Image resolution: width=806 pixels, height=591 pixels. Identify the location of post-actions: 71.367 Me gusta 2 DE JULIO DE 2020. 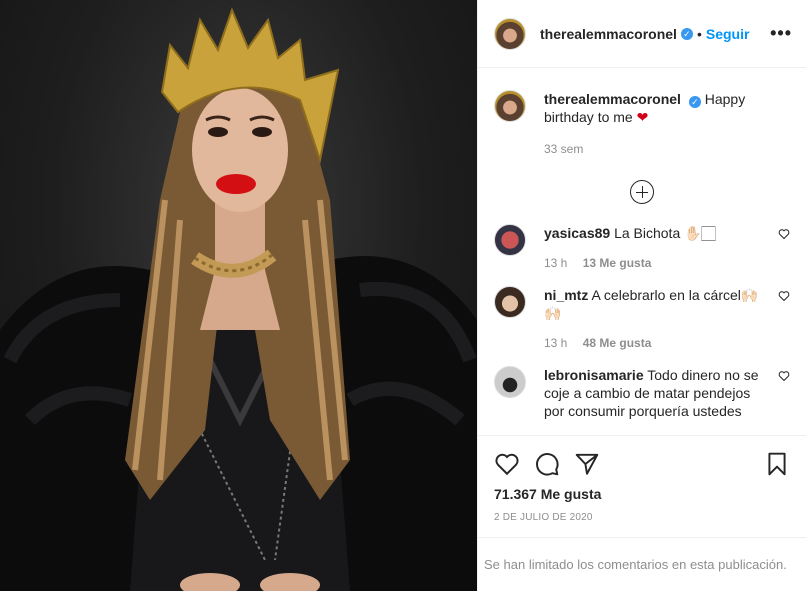
(642, 479).